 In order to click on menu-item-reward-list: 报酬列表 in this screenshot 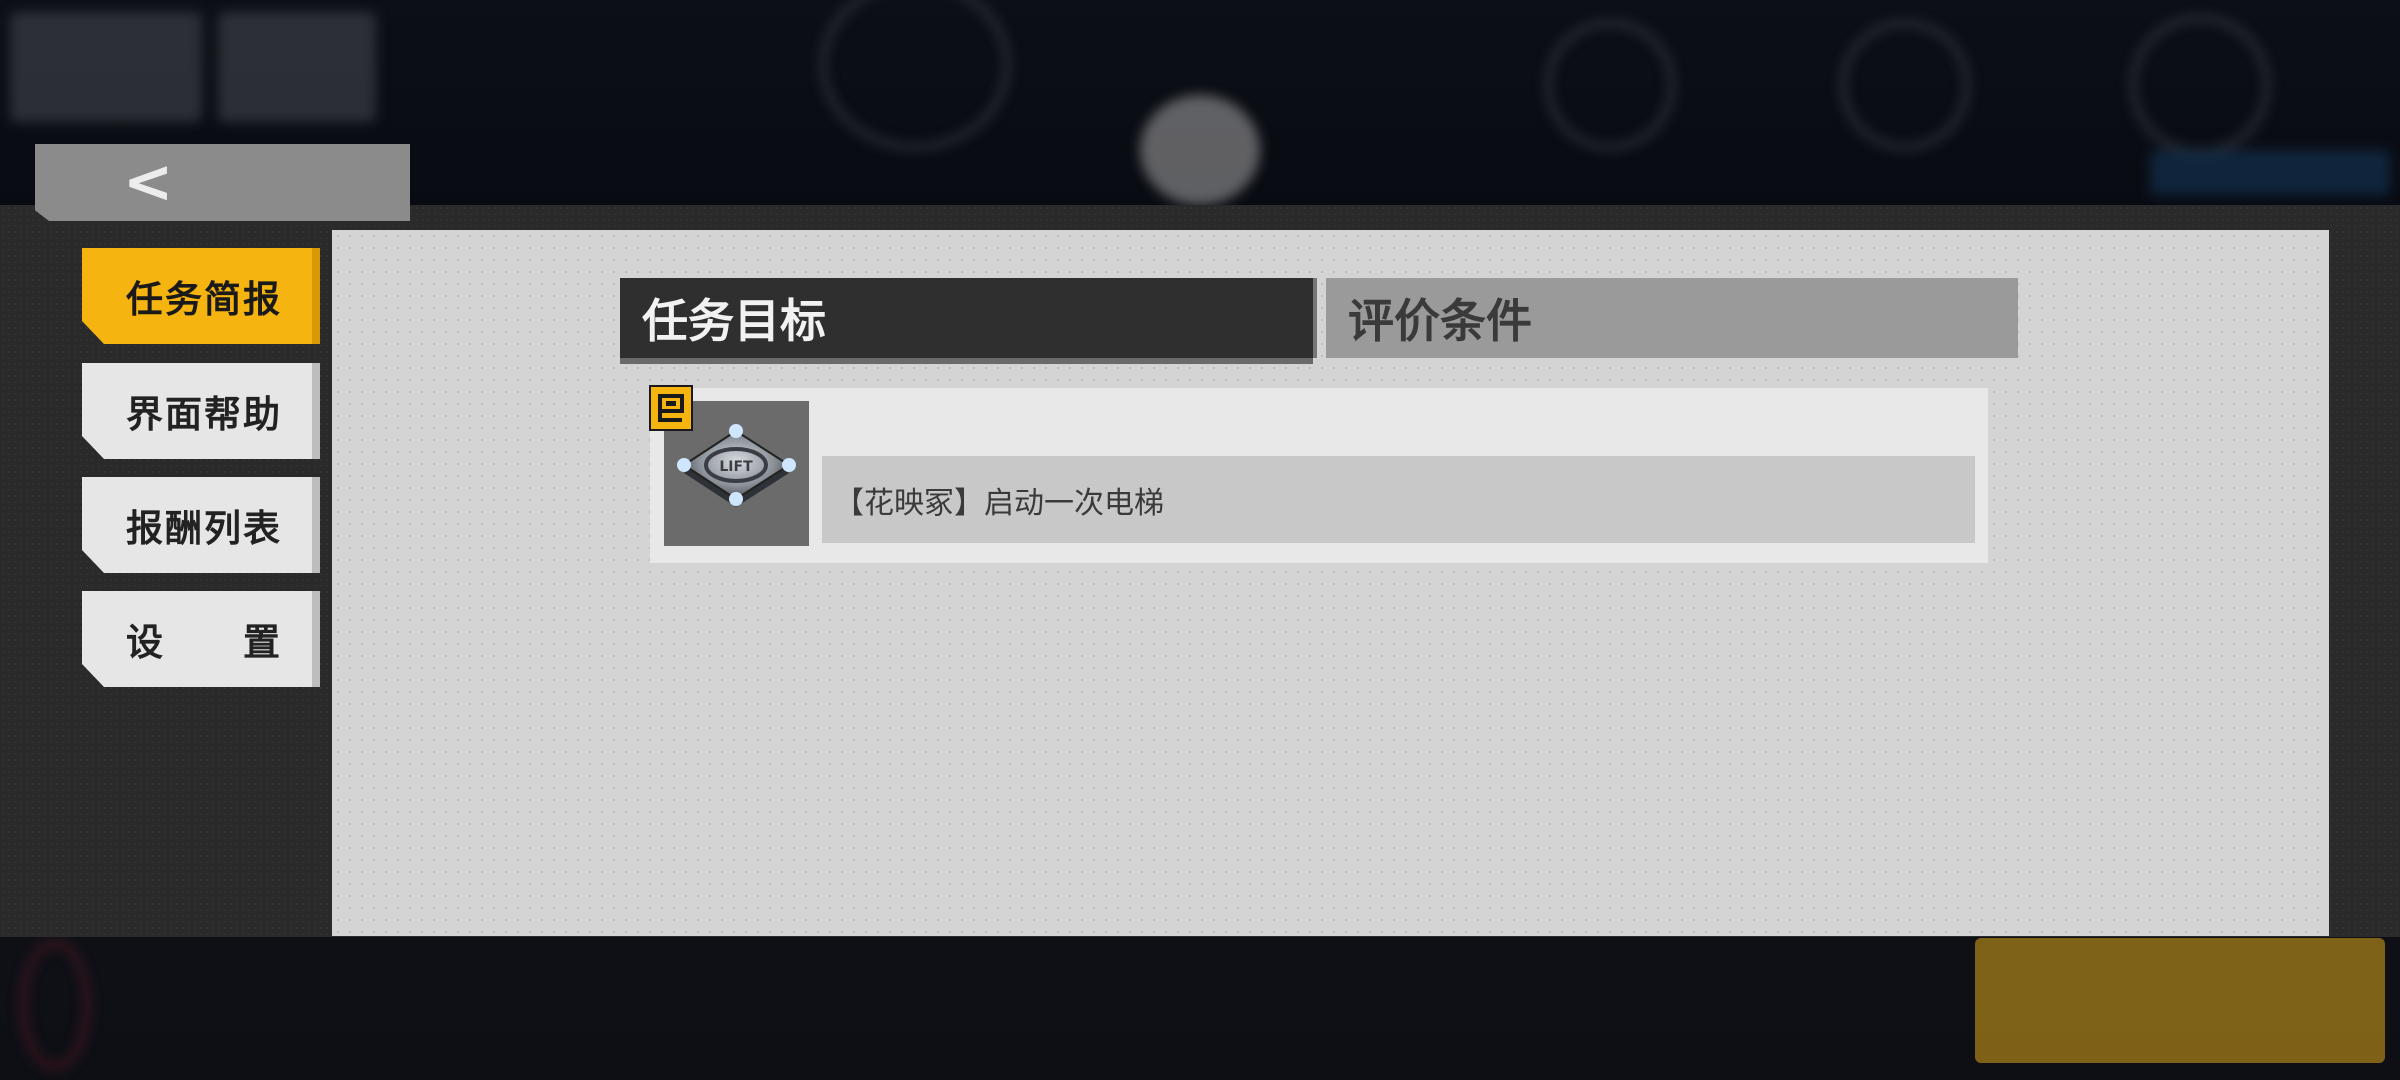, I will do `click(201, 525)`.